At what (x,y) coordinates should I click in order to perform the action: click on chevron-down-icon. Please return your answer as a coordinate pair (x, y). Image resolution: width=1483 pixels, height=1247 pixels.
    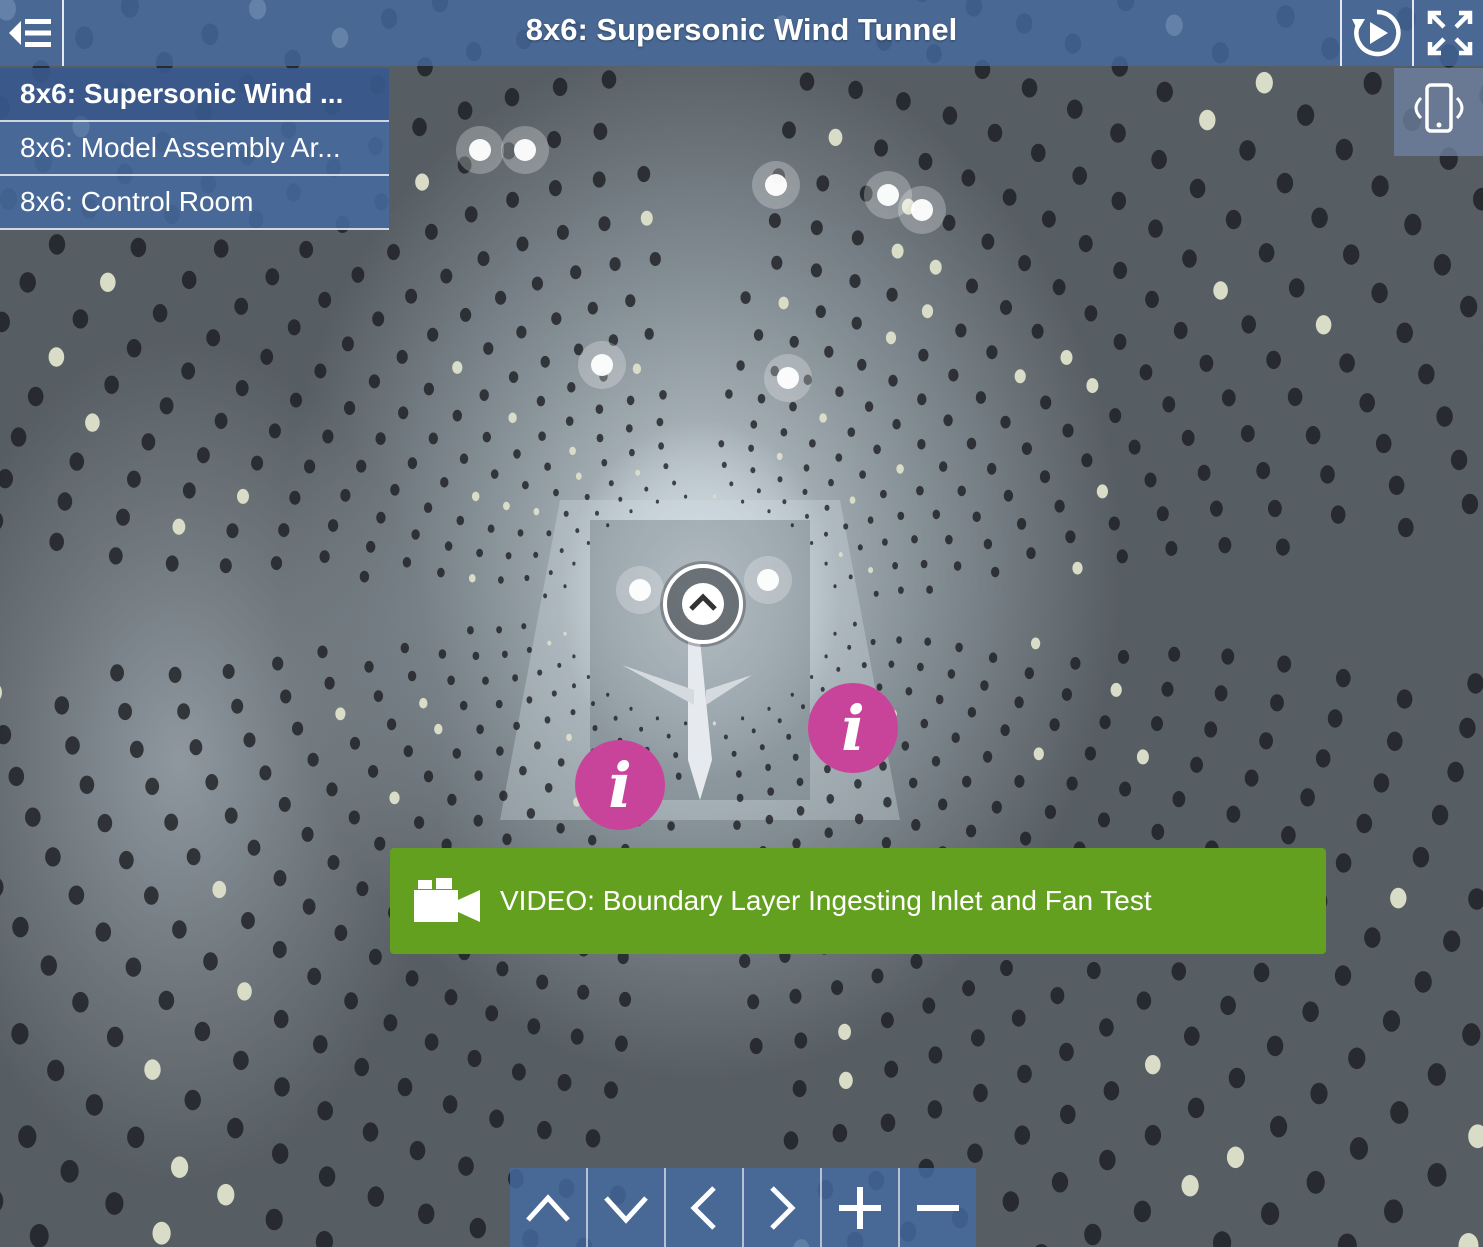
    Looking at the image, I should click on (626, 1209).